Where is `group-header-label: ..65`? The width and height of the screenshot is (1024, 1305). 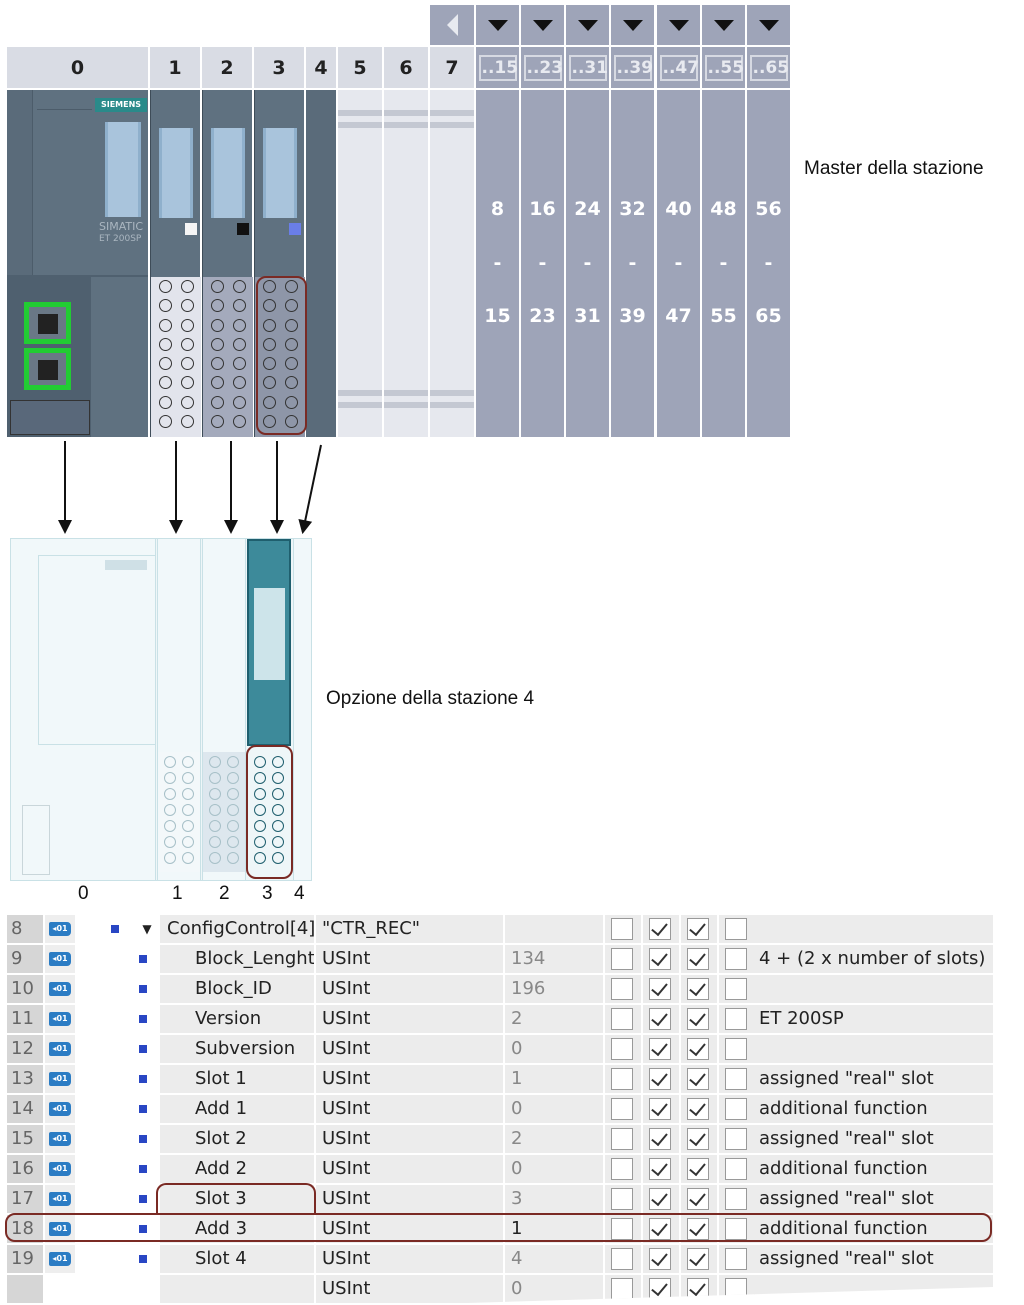
group-header-label: ..65 is located at coordinates (769, 67).